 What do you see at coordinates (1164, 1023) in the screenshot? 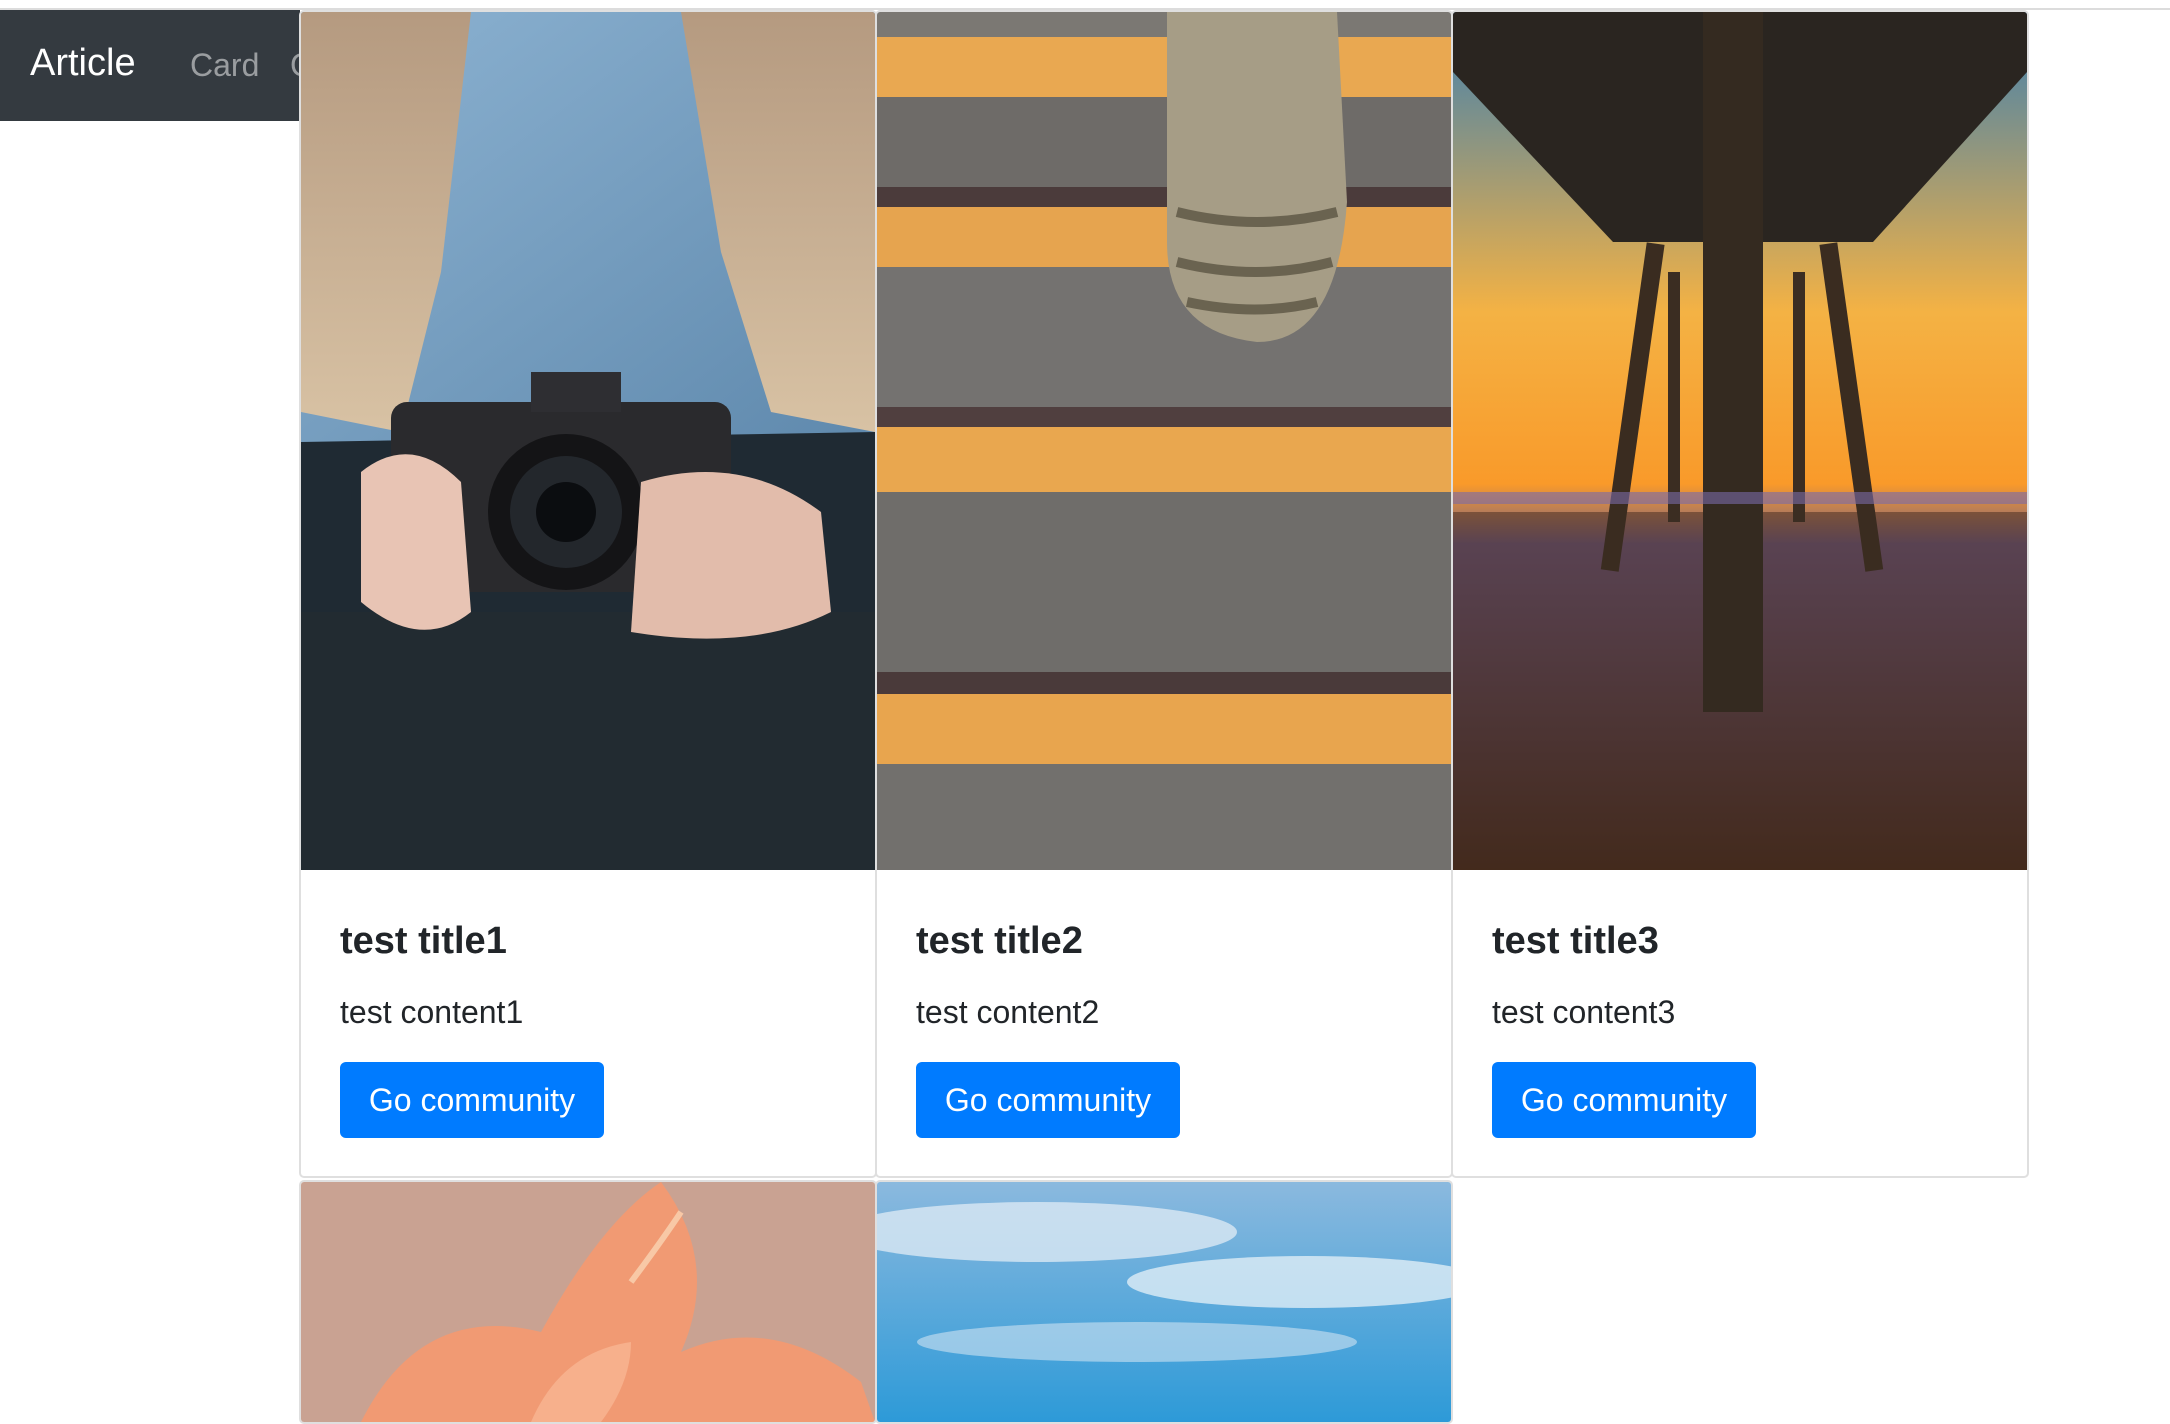
I see `card-body: test title2 test content2 Go community` at bounding box center [1164, 1023].